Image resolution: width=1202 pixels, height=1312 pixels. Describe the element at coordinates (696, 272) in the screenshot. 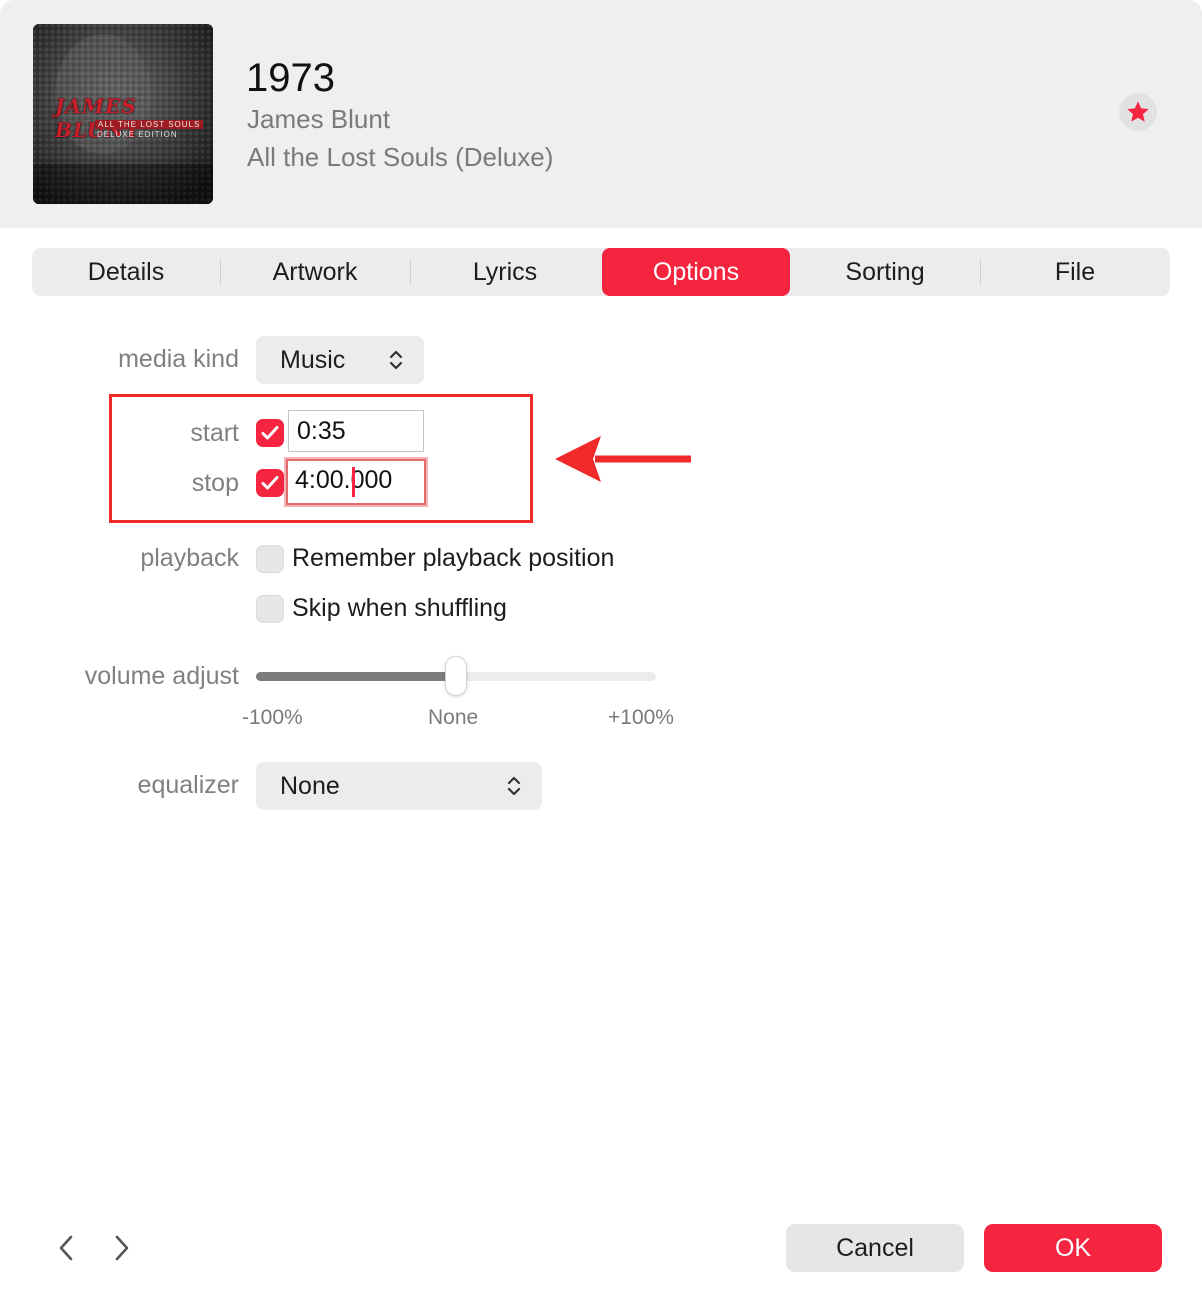

I see `tab-options: Options` at that location.